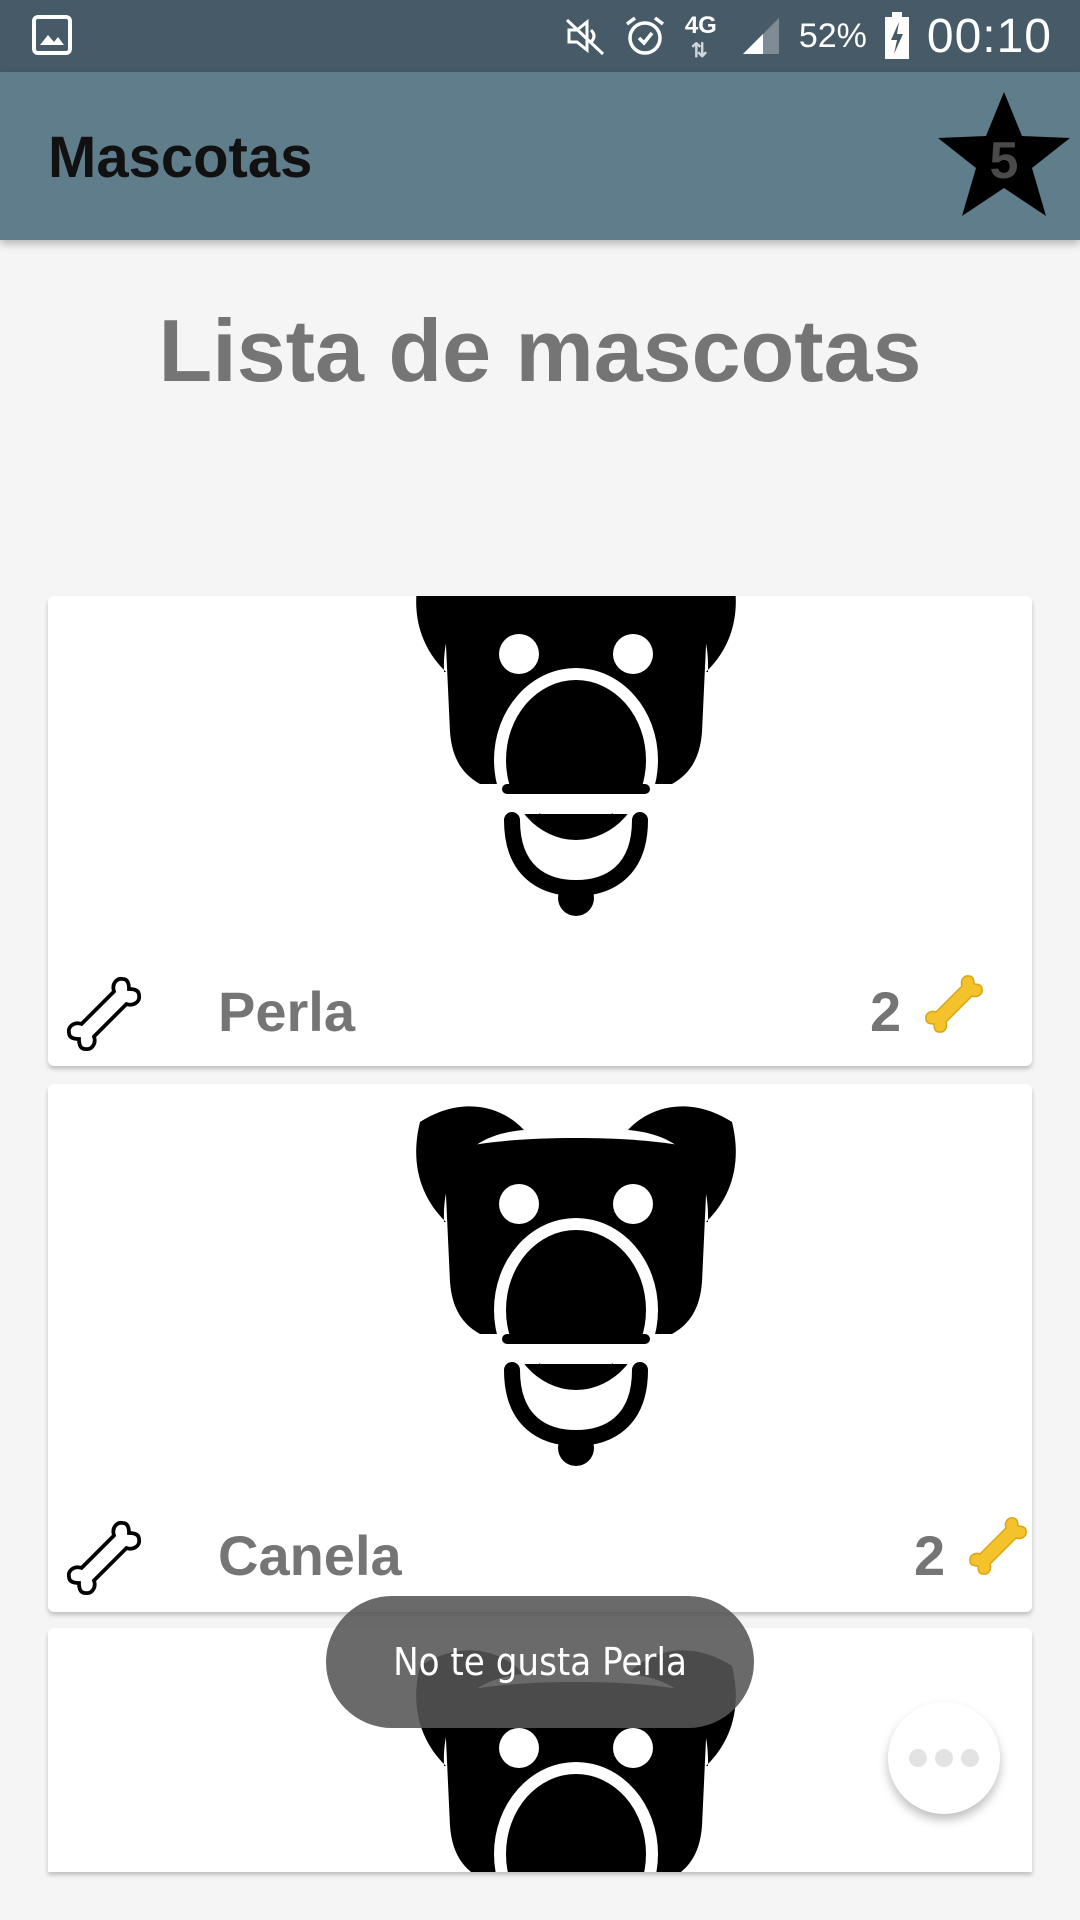  Describe the element at coordinates (896, 35) in the screenshot. I see `battery-charging-icon` at that location.